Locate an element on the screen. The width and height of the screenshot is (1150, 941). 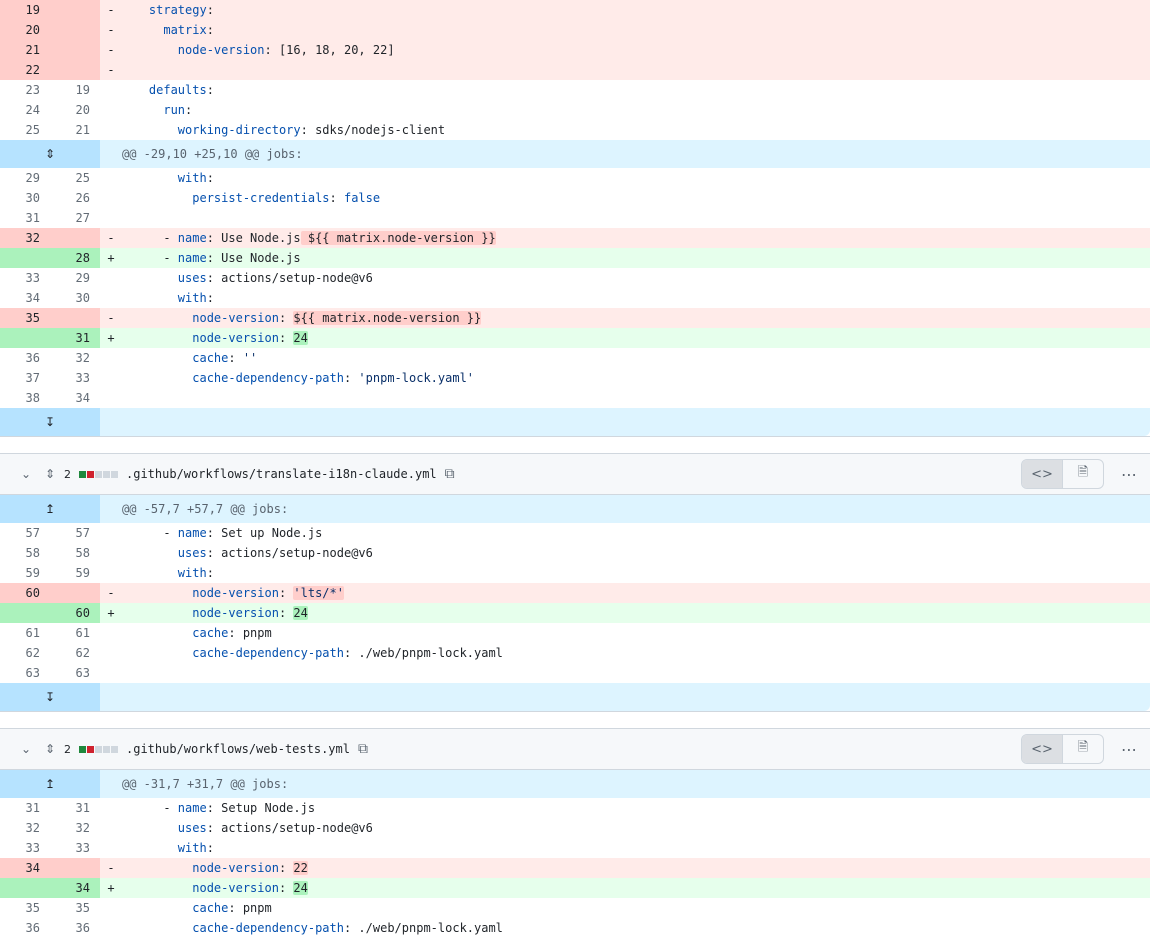
code-token: run is located at coordinates (174, 110).